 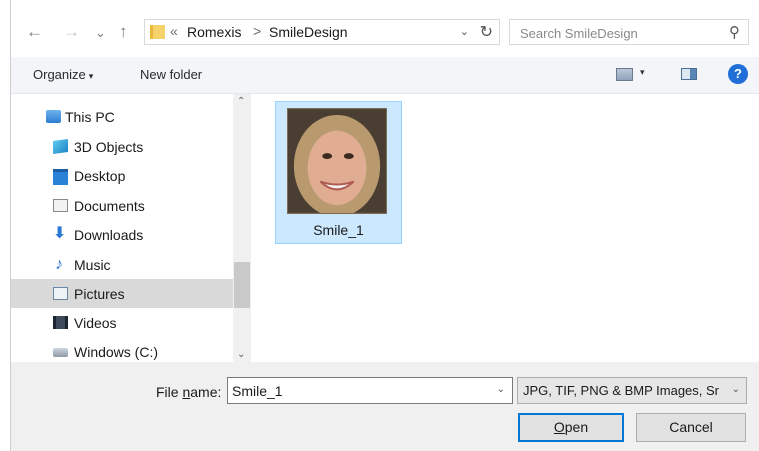 I want to click on documents-icon, so click(x=60, y=205).